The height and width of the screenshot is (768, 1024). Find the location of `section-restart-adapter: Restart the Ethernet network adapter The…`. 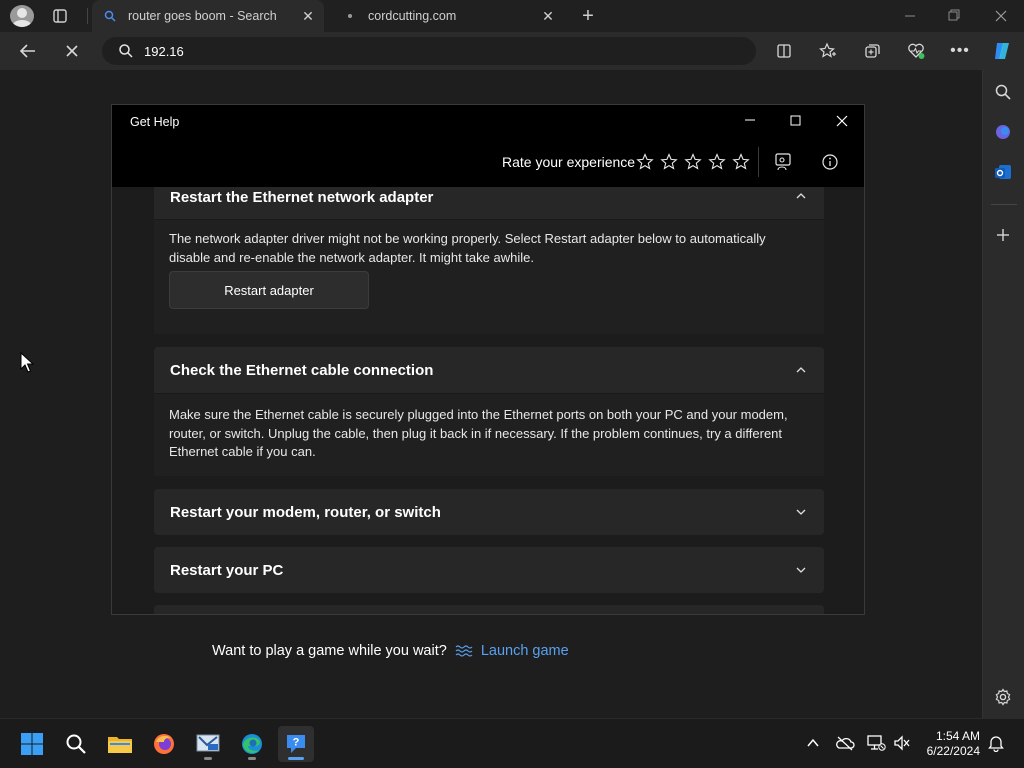

section-restart-adapter: Restart the Ethernet network adapter The… is located at coordinates (489, 260).